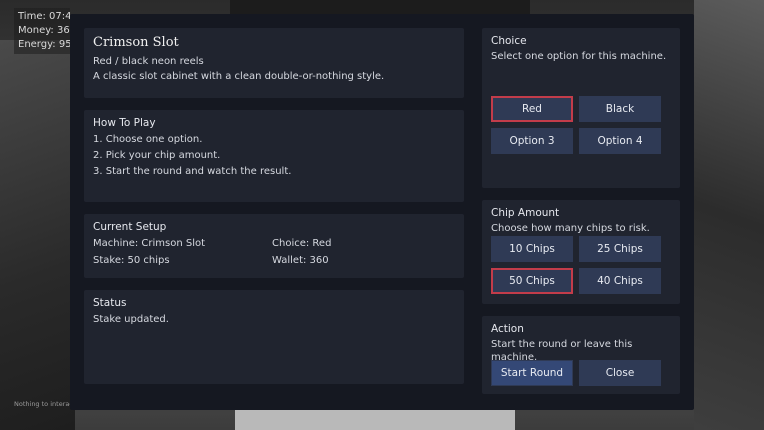 Image resolution: width=764 pixels, height=430 pixels. Describe the element at coordinates (532, 109) in the screenshot. I see `choice-red-button: Red` at that location.